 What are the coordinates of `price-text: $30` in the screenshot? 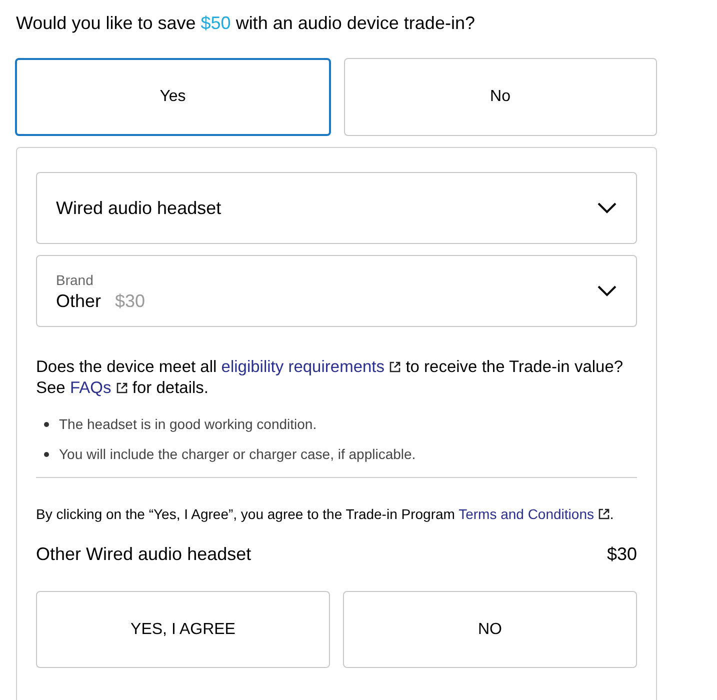 It's located at (130, 301).